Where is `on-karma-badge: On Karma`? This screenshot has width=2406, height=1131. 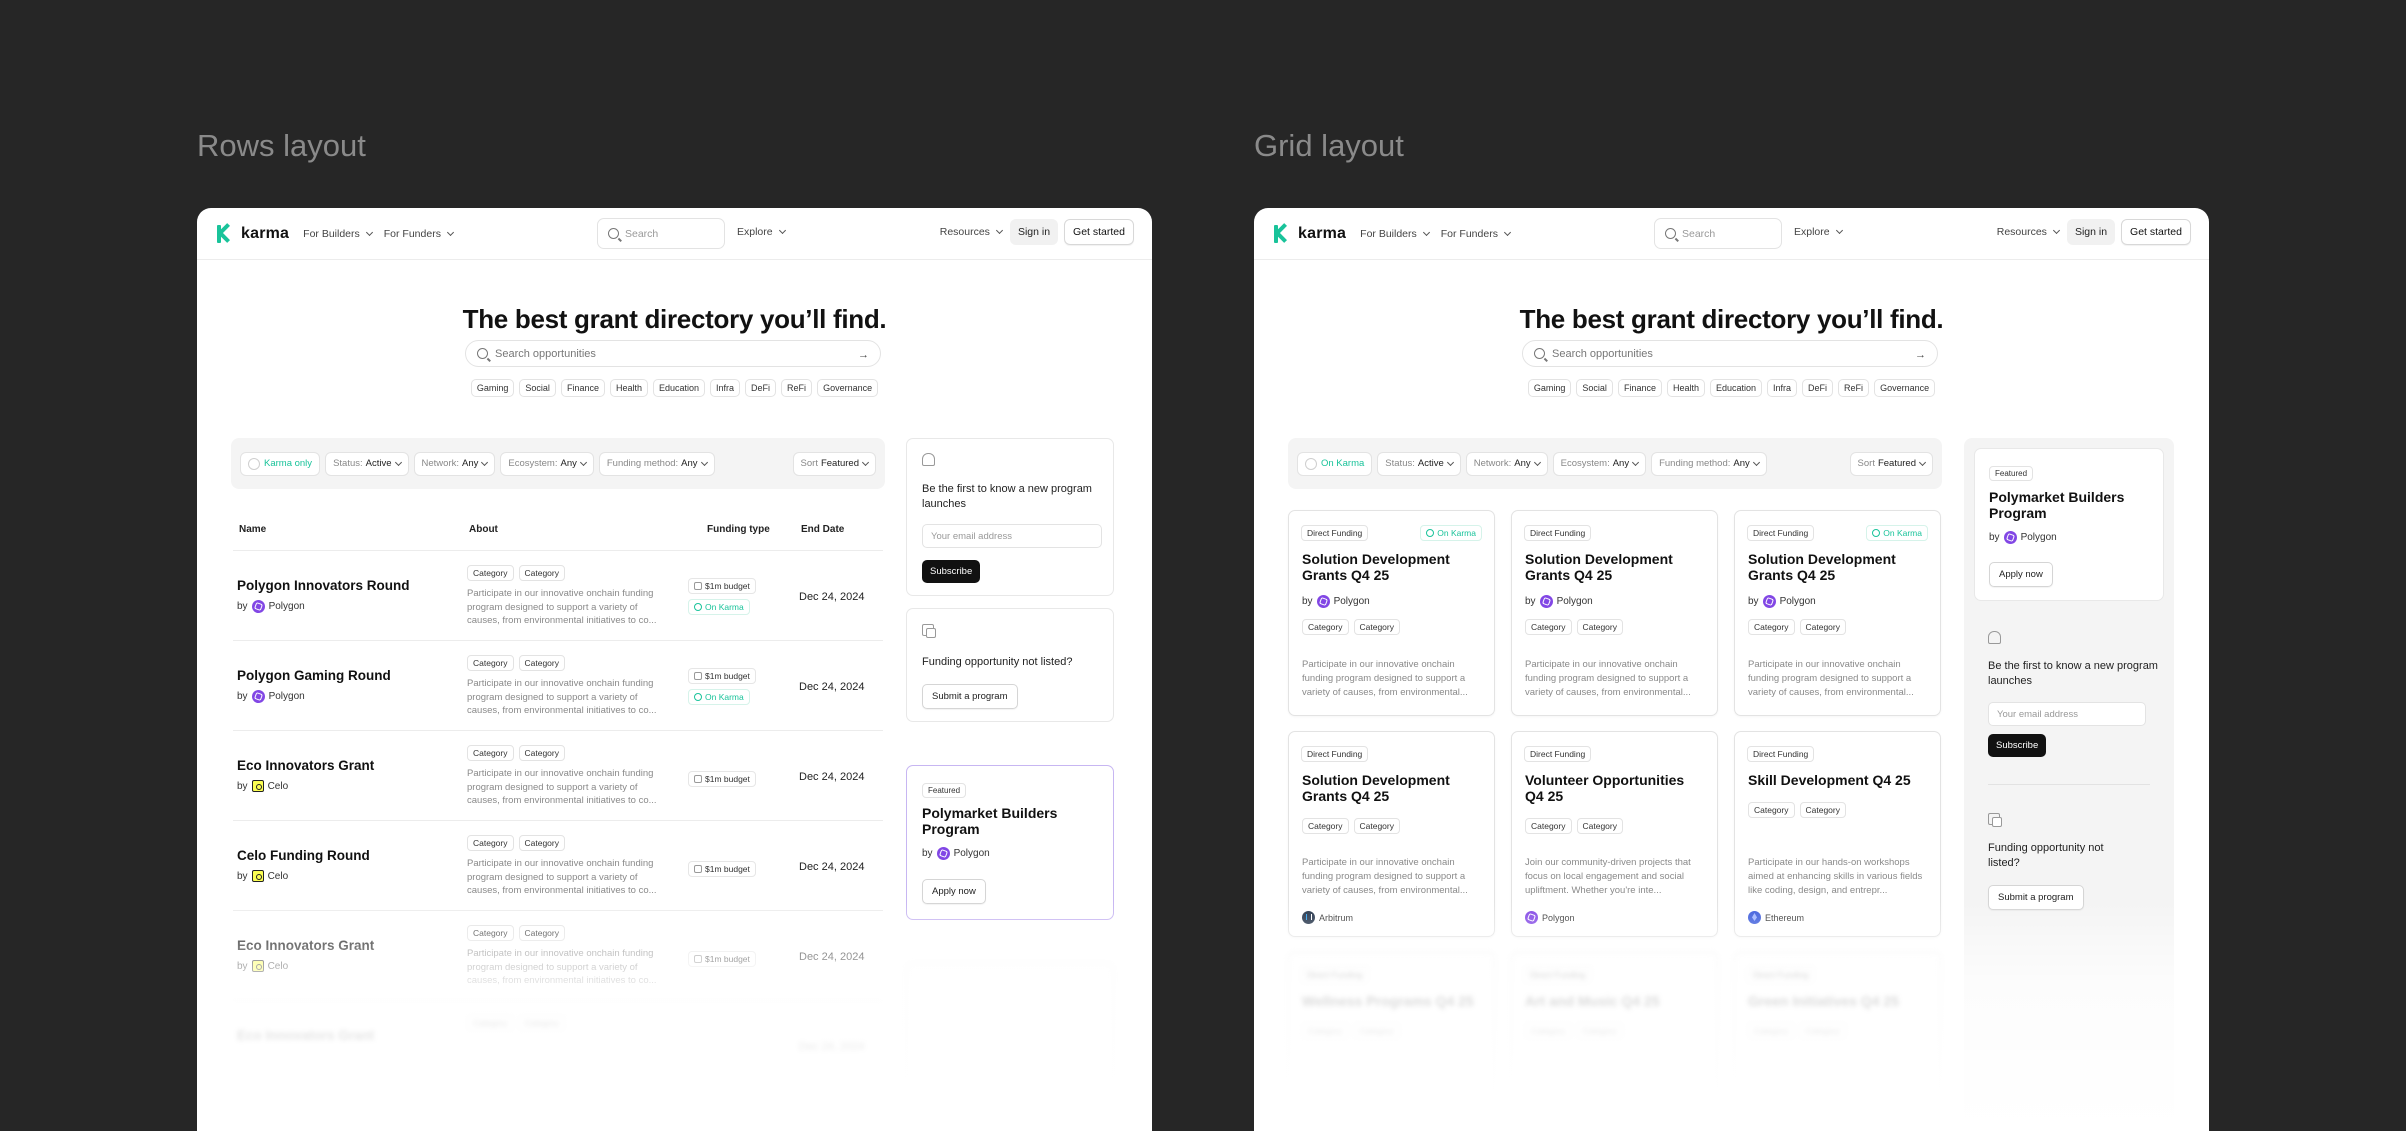 on-karma-badge: On Karma is located at coordinates (1897, 533).